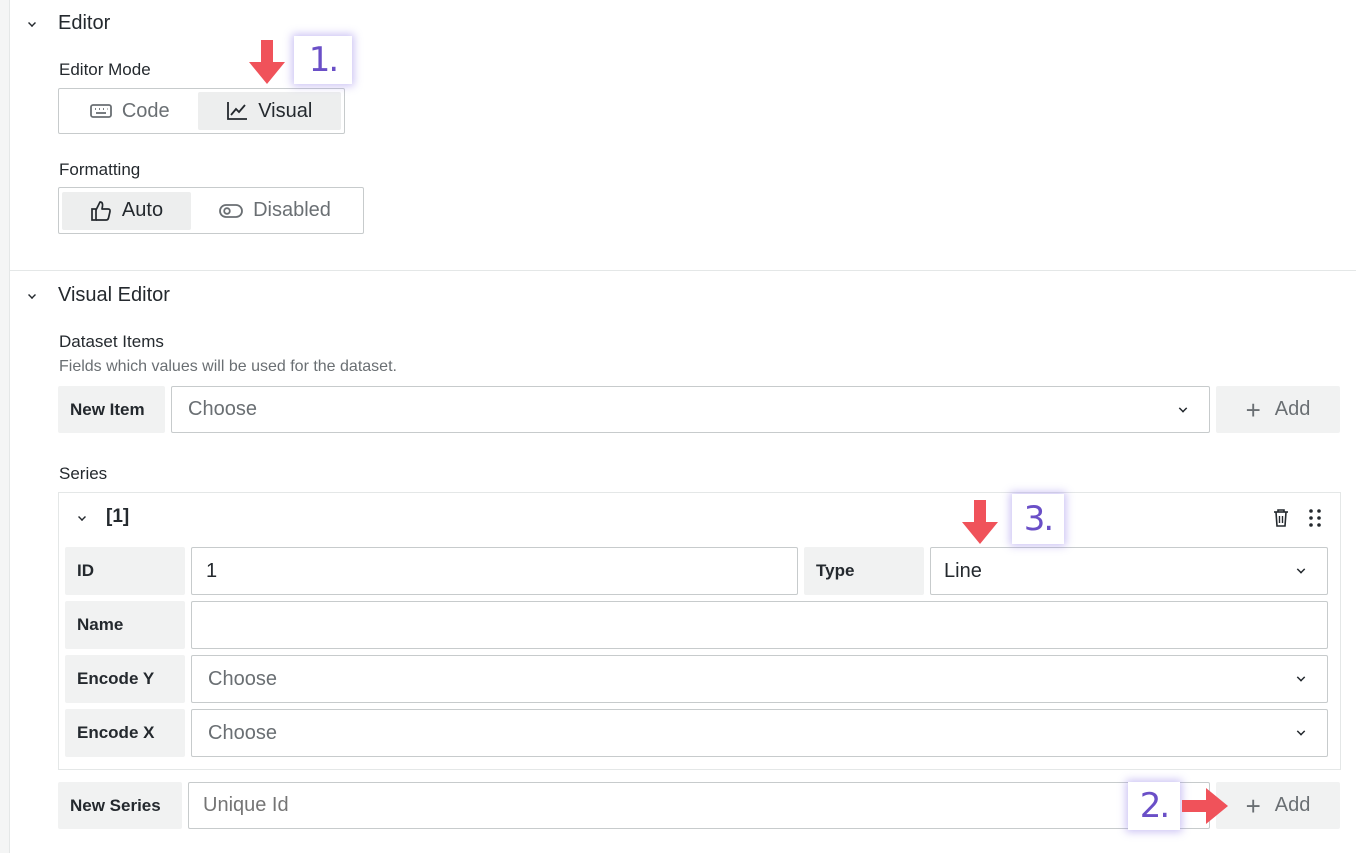  I want to click on section-title: Editor, so click(84, 22).